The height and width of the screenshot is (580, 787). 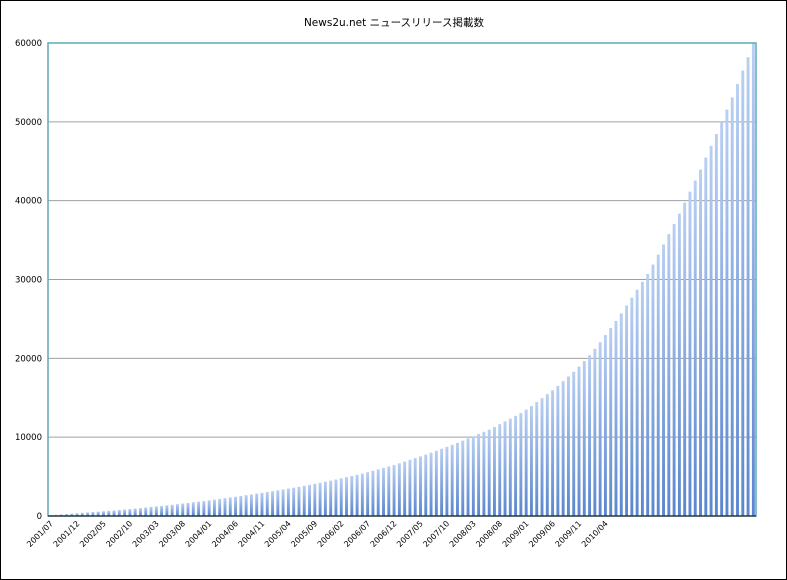 I want to click on y-tick-label: 50000, so click(x=28, y=123).